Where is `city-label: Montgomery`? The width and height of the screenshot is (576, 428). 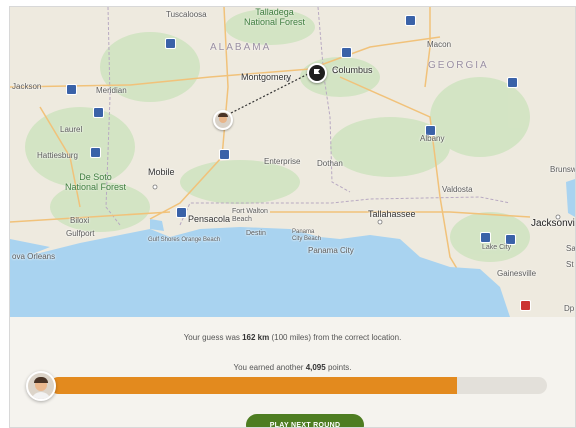
city-label: Montgomery is located at coordinates (266, 77).